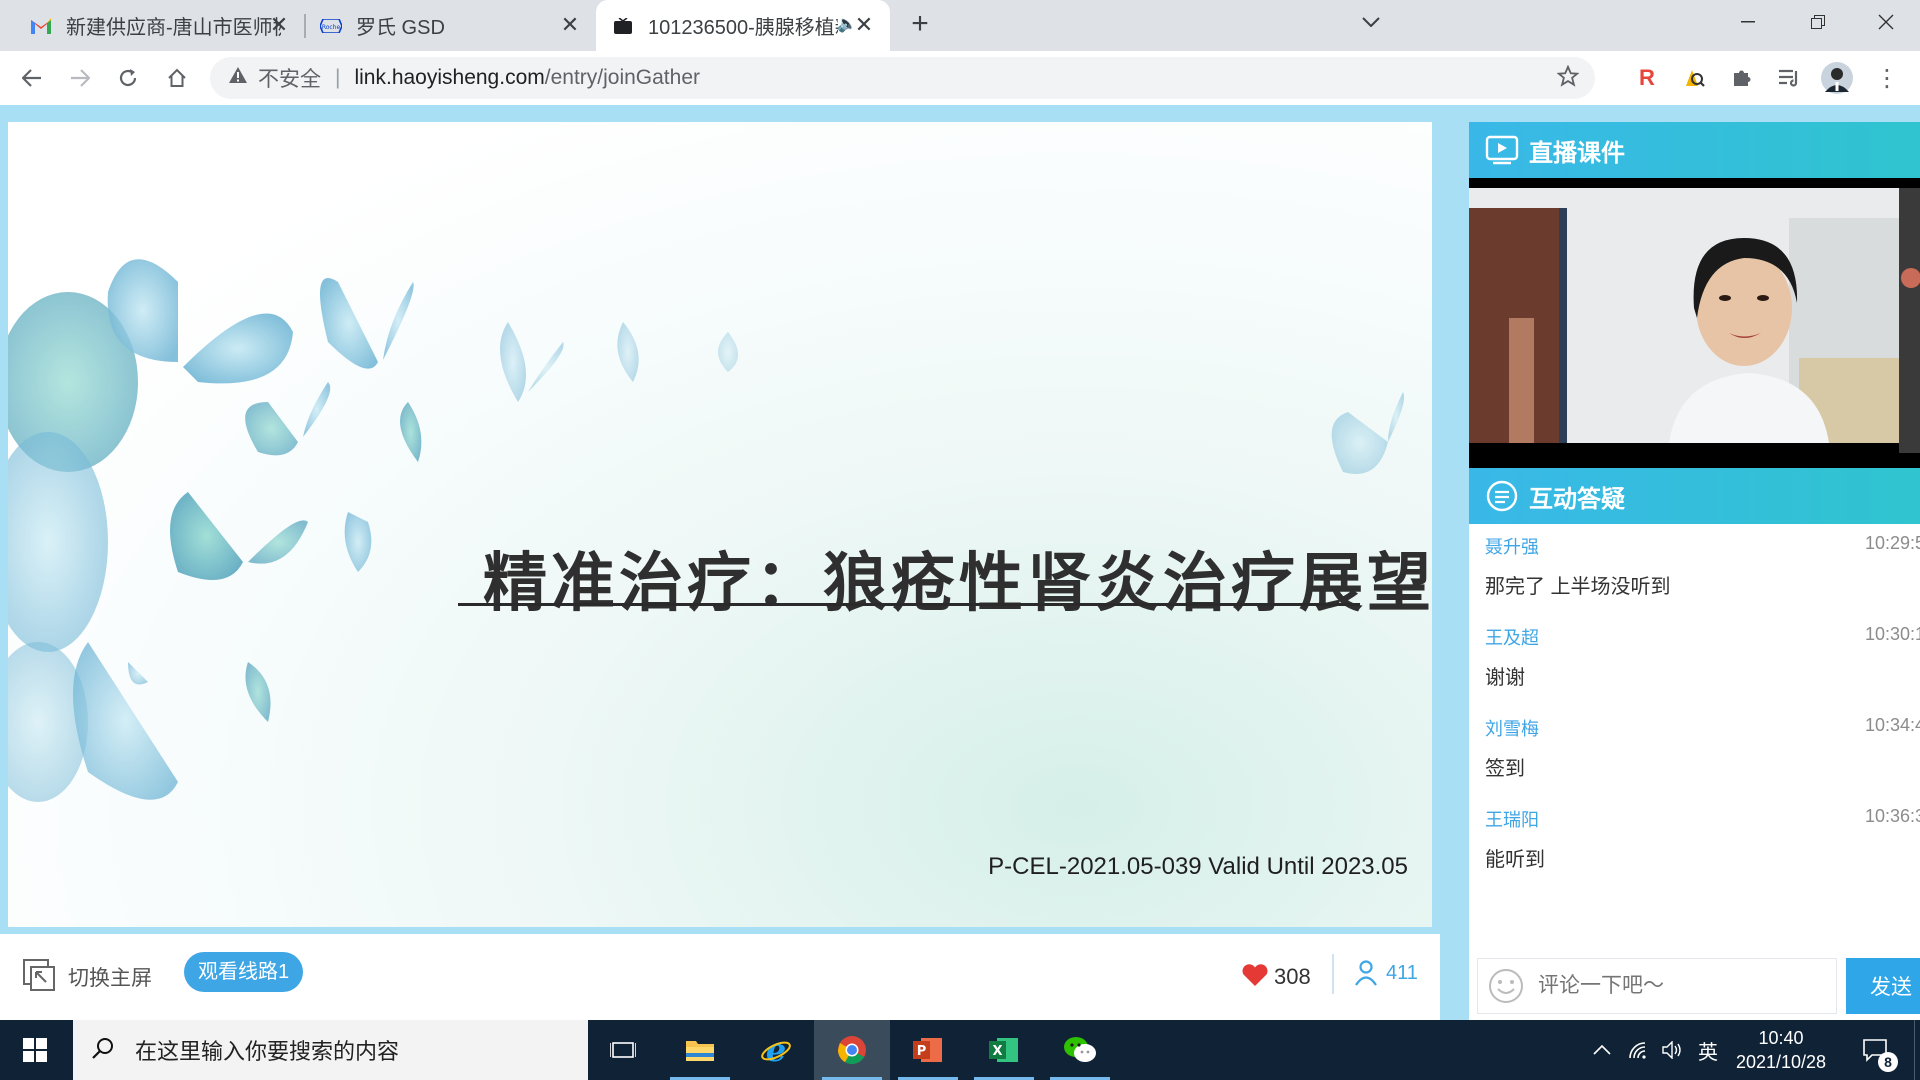 This screenshot has width=1920, height=1080. I want to click on video-icon, so click(623, 26).